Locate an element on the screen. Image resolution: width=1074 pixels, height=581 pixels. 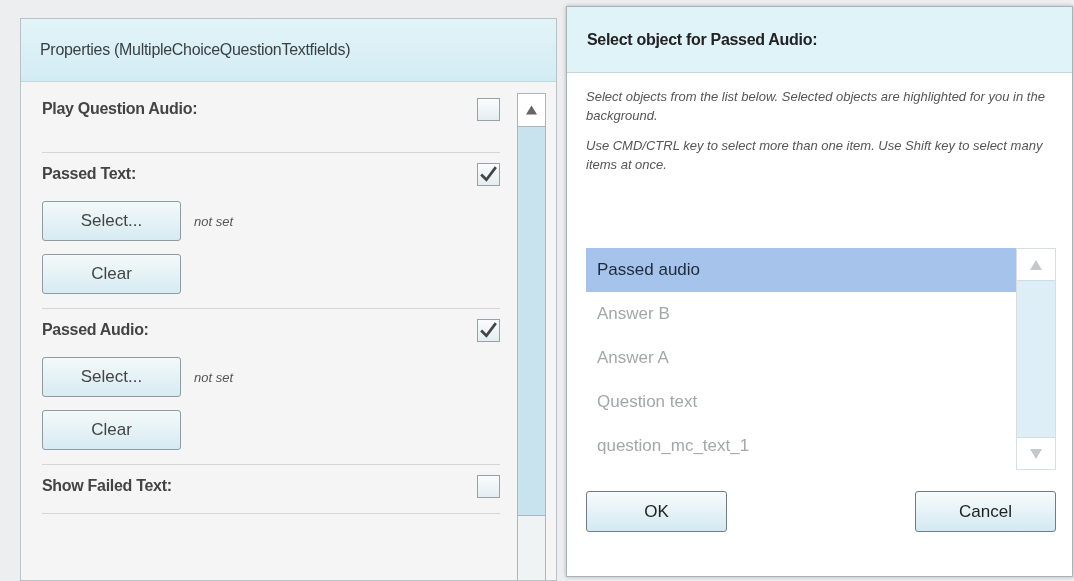
instruction-text: Select objects from the list below. Selected objects are highlighted for you in the background. is located at coordinates (816, 106).